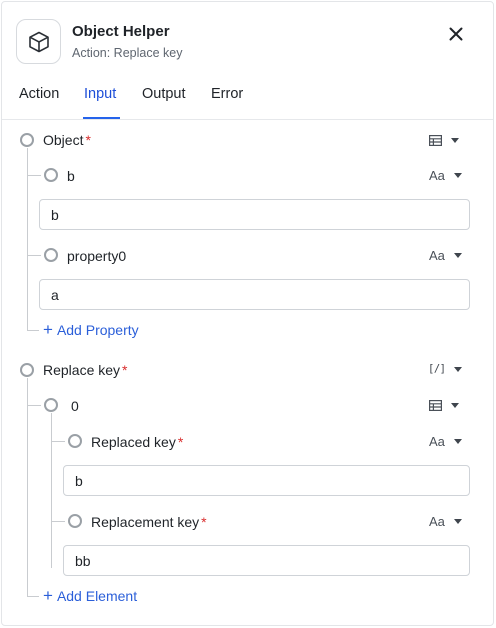  What do you see at coordinates (75, 441) in the screenshot?
I see `replaced-key-radio` at bounding box center [75, 441].